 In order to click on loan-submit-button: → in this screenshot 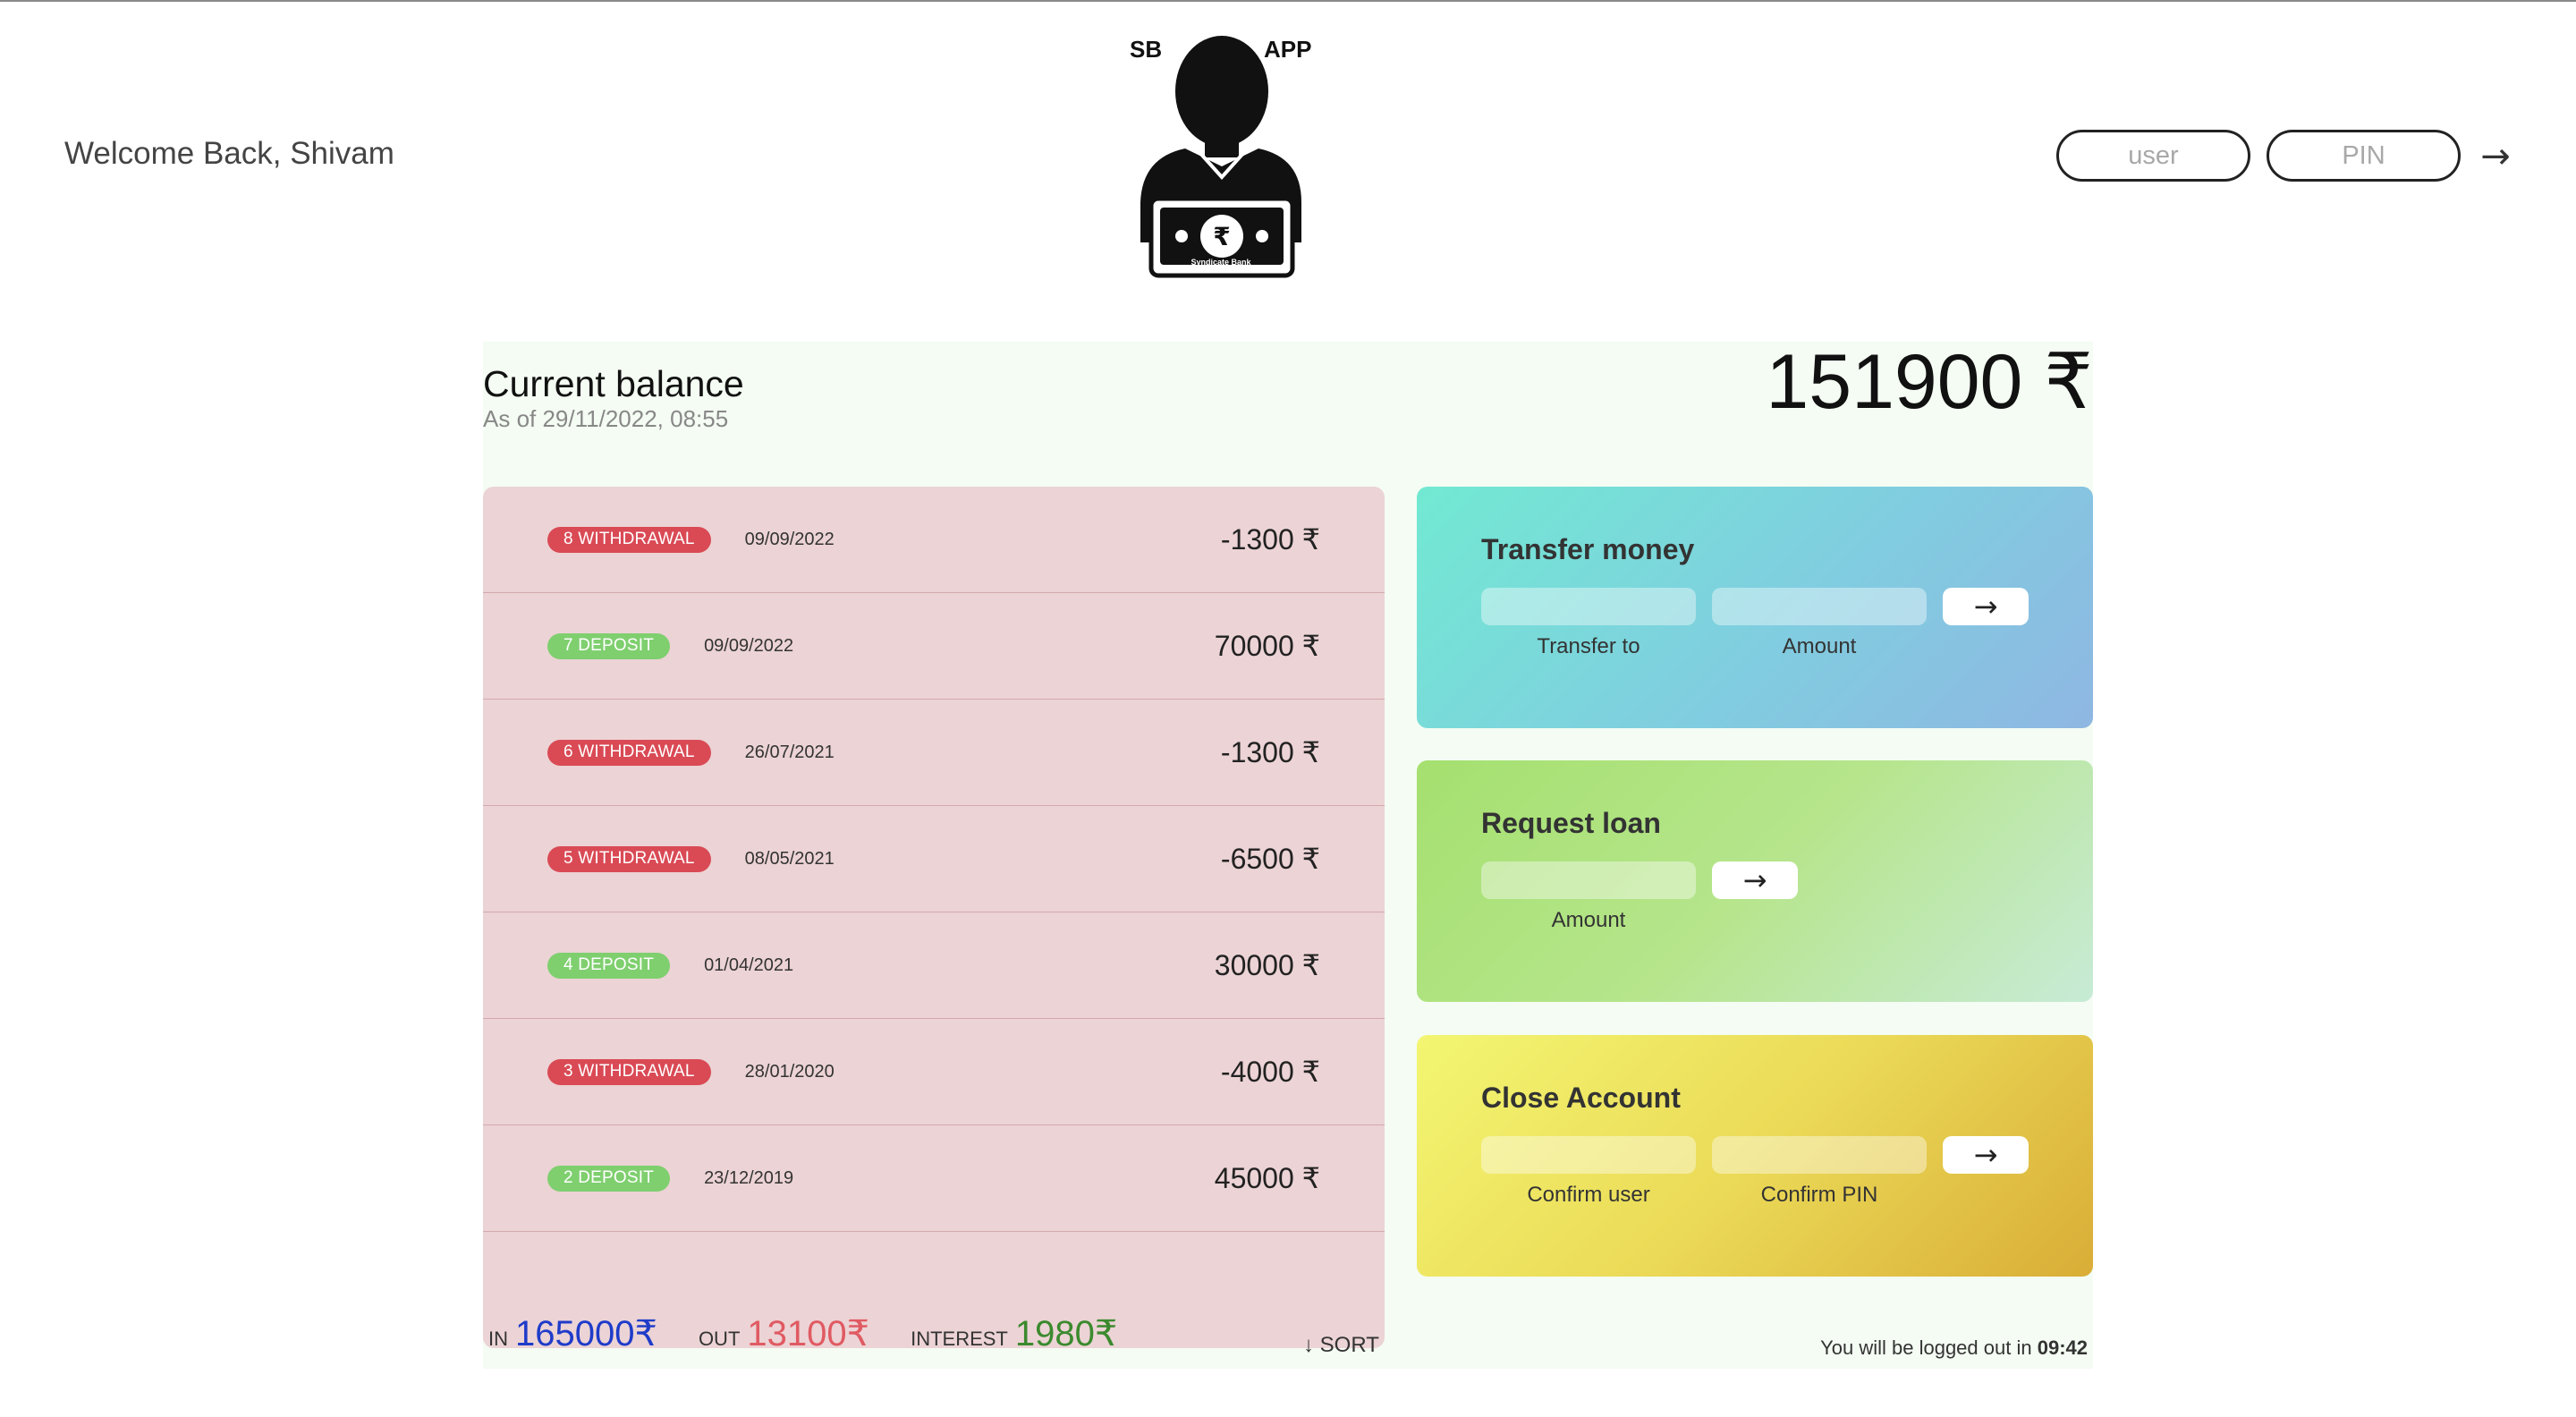, I will do `click(1755, 880)`.